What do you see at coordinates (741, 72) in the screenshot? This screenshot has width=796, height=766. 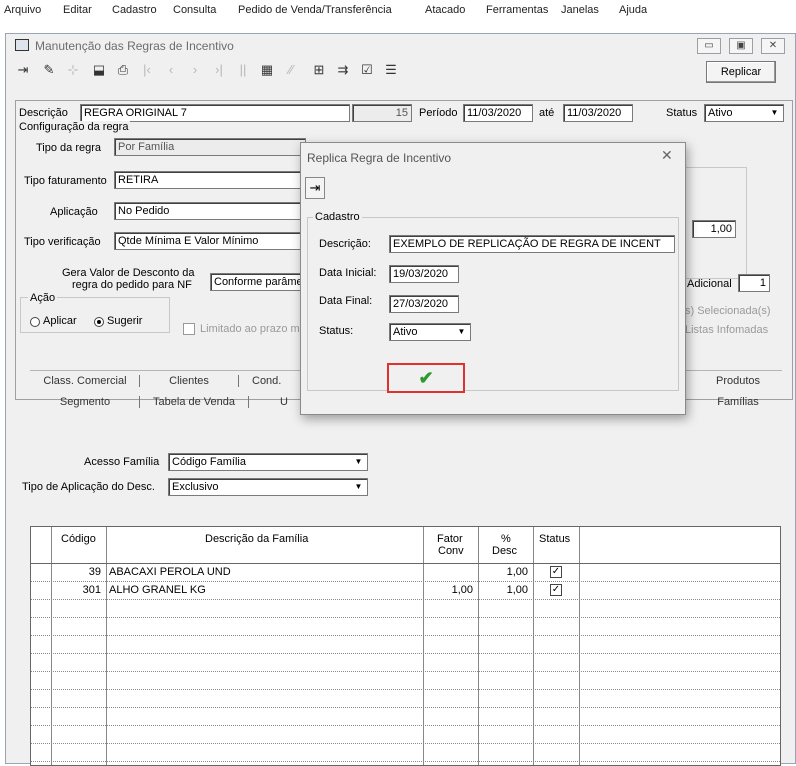 I see `replicar-button: Replicar` at bounding box center [741, 72].